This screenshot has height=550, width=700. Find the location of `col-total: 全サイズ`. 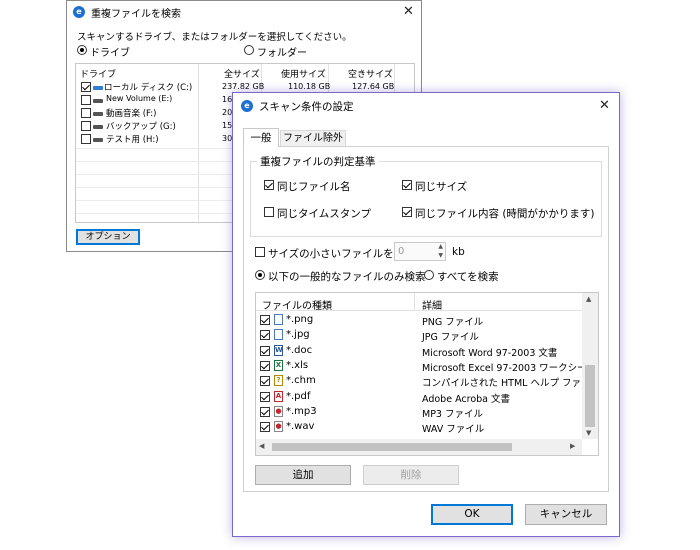

col-total: 全サイズ is located at coordinates (242, 73).